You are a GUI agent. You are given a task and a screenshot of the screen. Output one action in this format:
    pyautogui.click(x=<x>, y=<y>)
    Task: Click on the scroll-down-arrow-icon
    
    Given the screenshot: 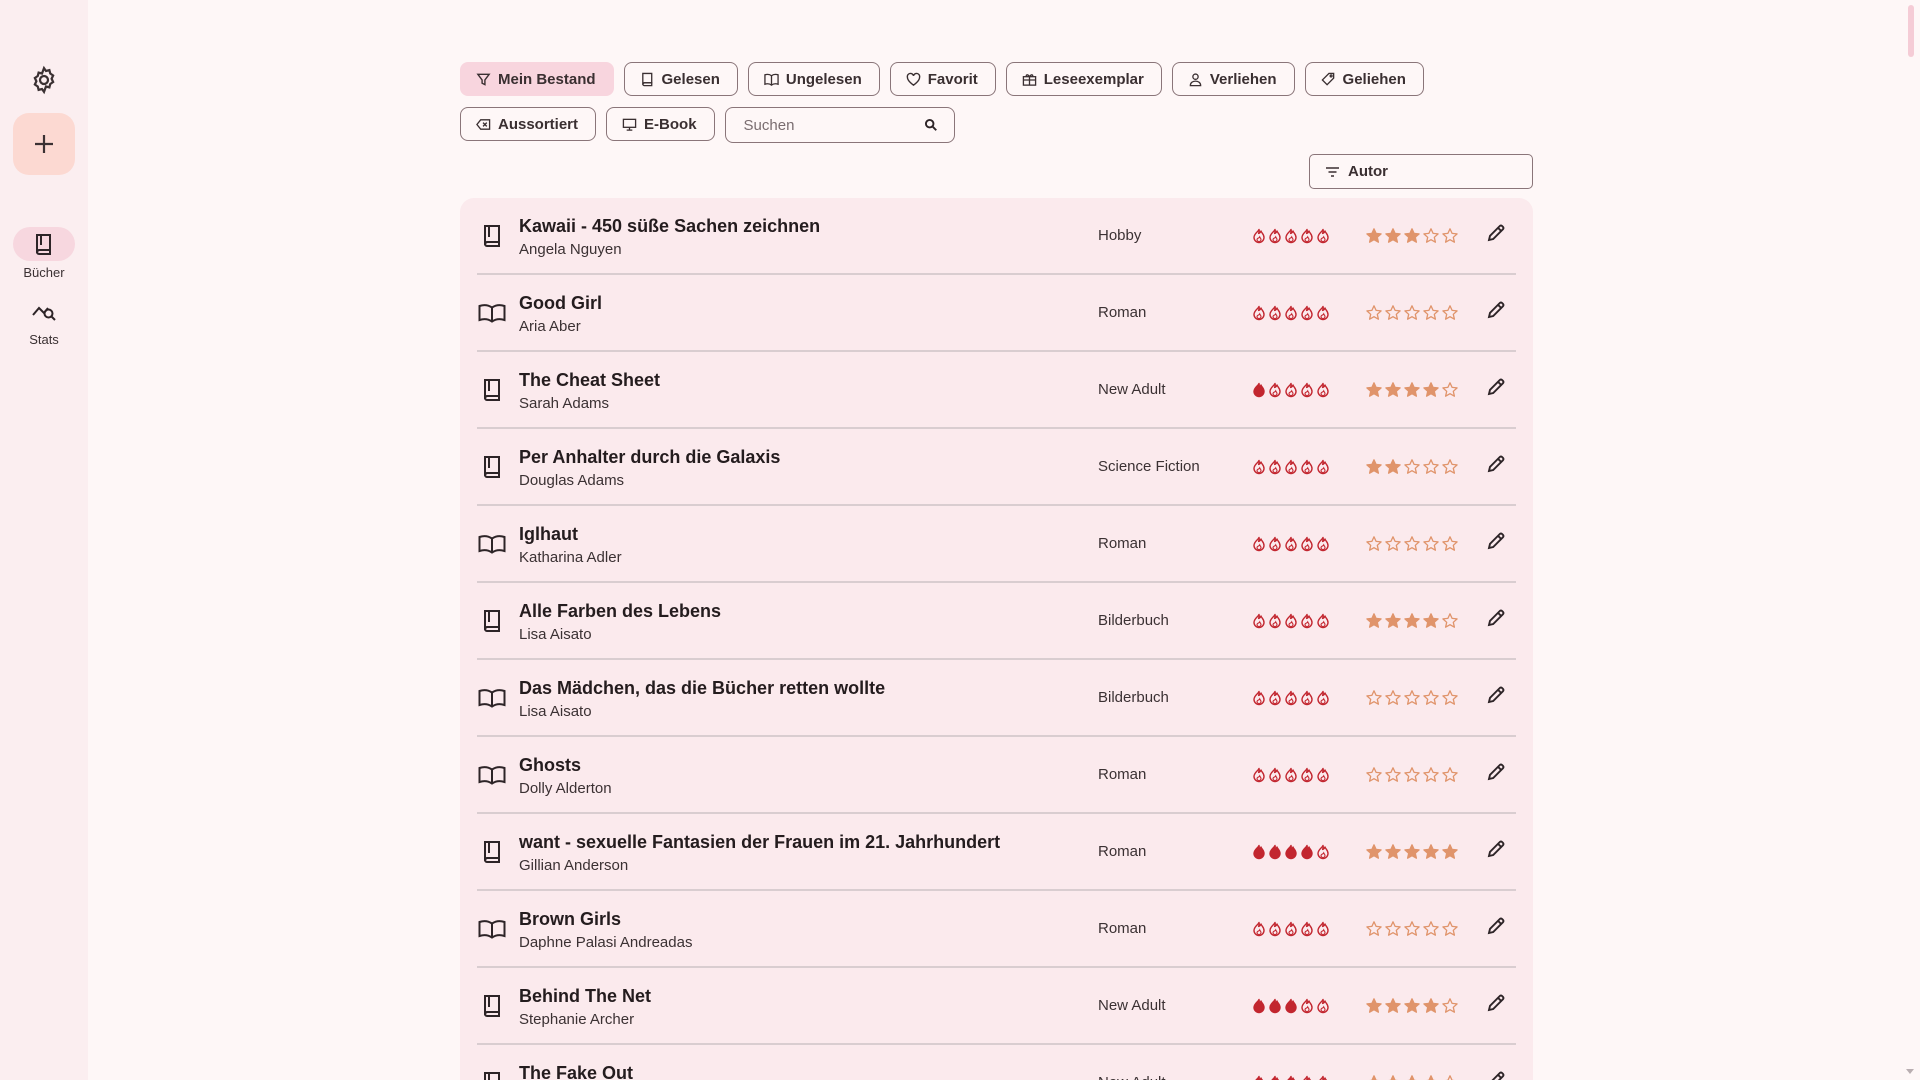 What is the action you would take?
    pyautogui.click(x=1910, y=1071)
    